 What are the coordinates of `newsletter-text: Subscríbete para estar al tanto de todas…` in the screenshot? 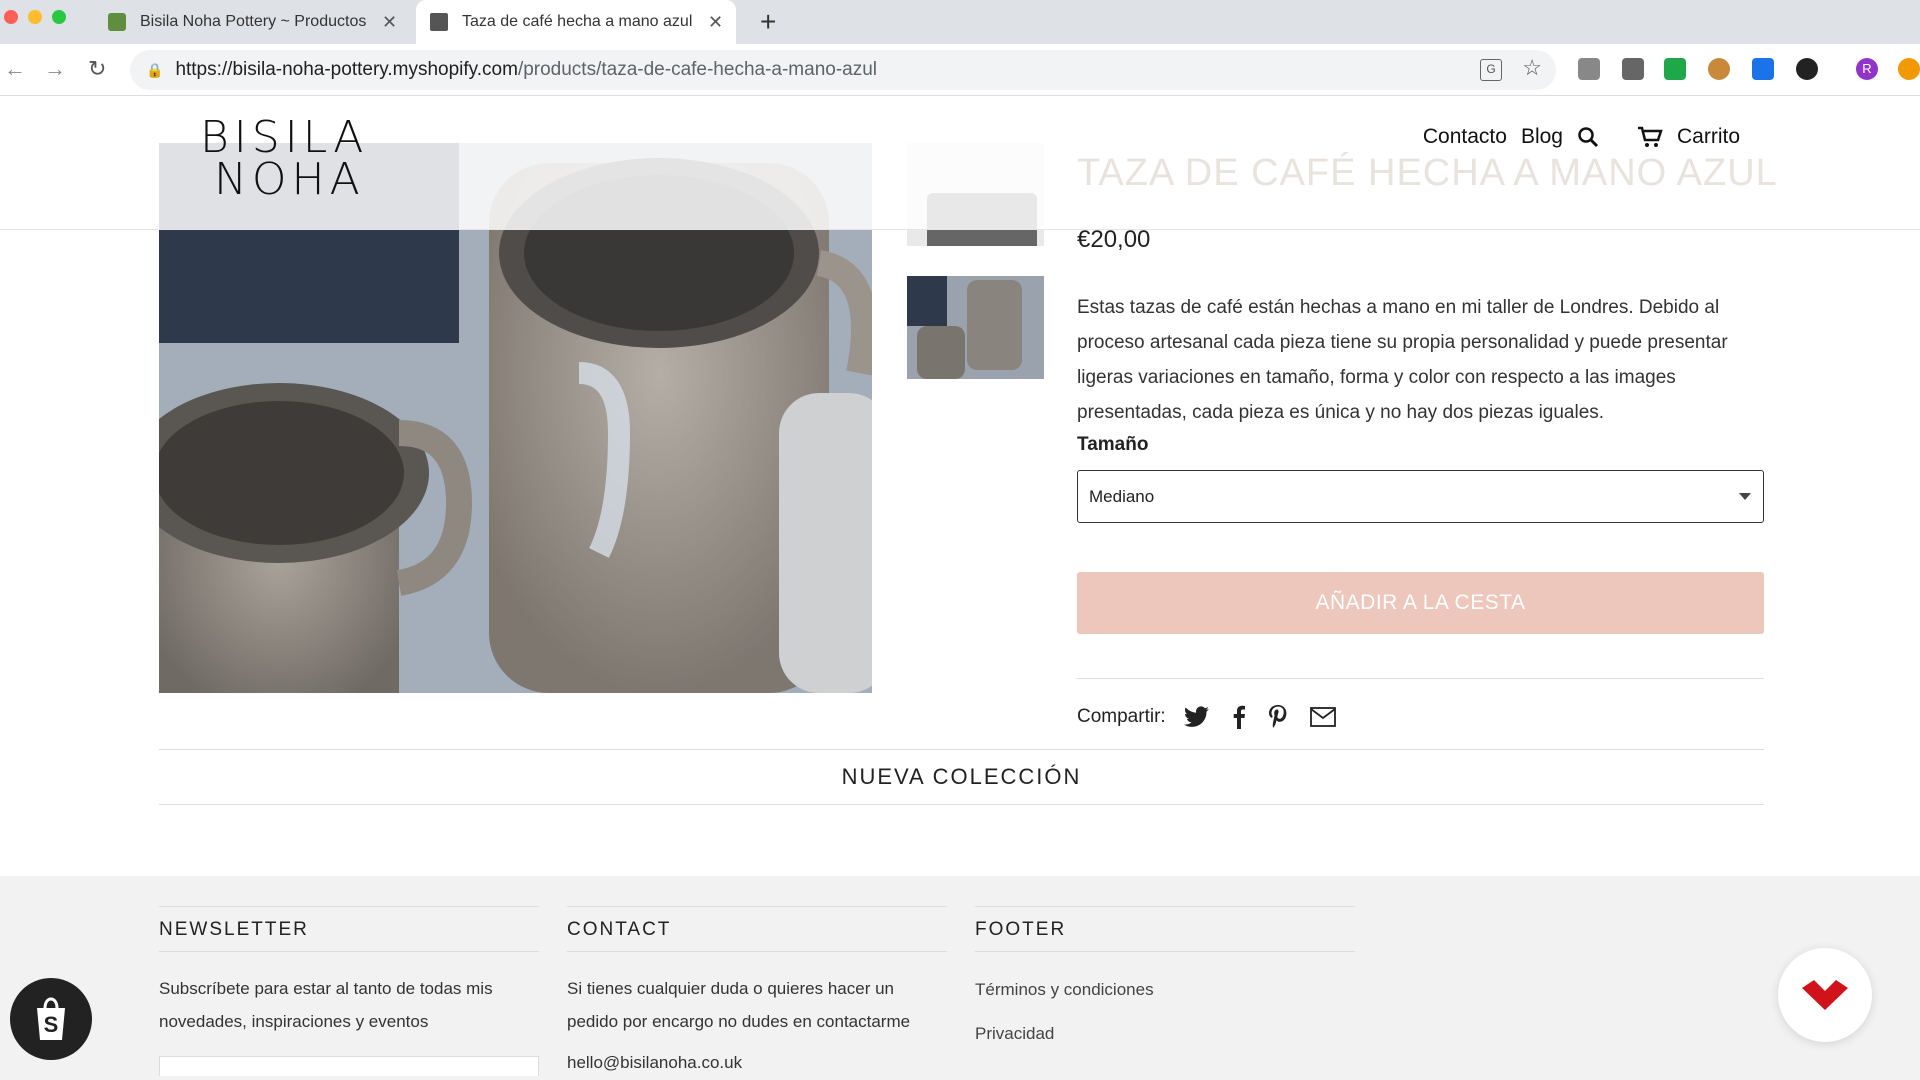 It's located at (326, 1005).